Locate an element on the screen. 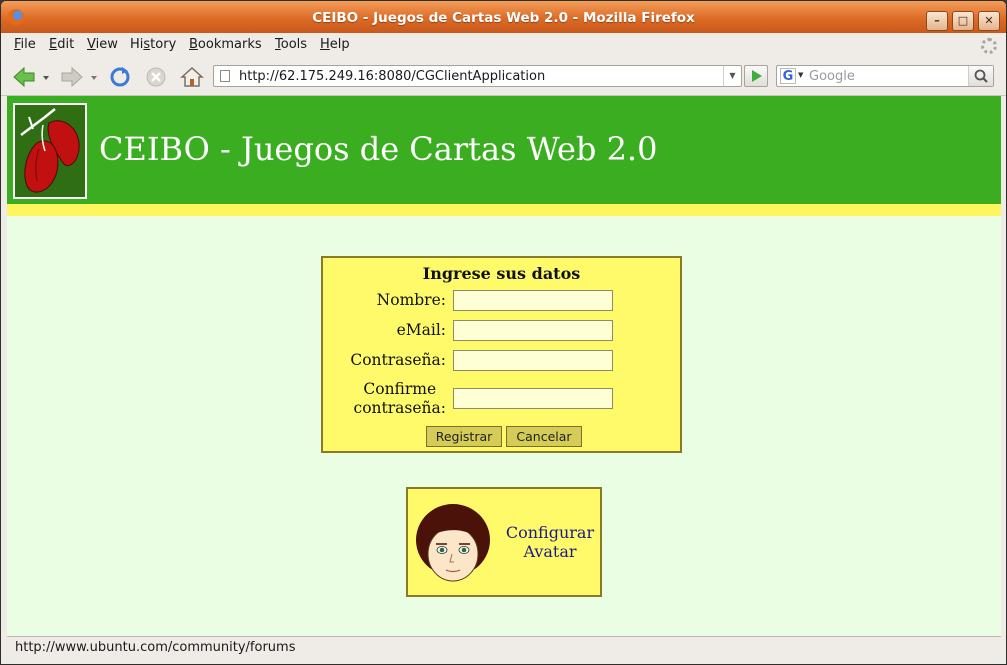 This screenshot has width=1007, height=665. address-bar: ▼ is located at coordinates (477, 76).